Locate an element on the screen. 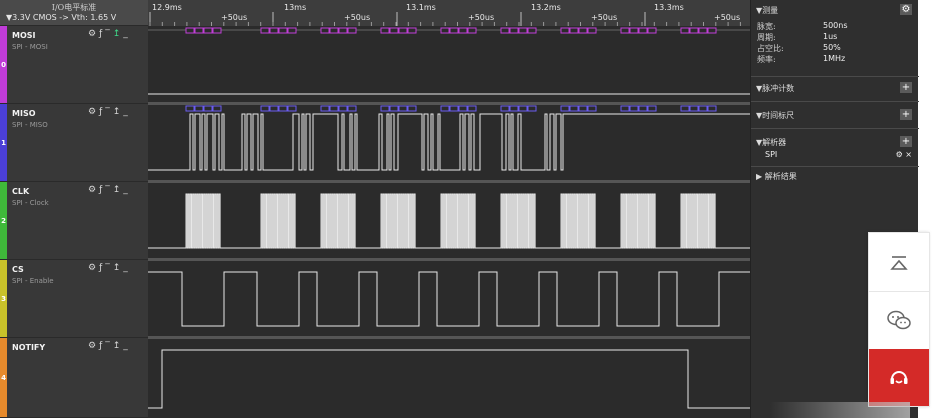  wechat-button is located at coordinates (899, 320).